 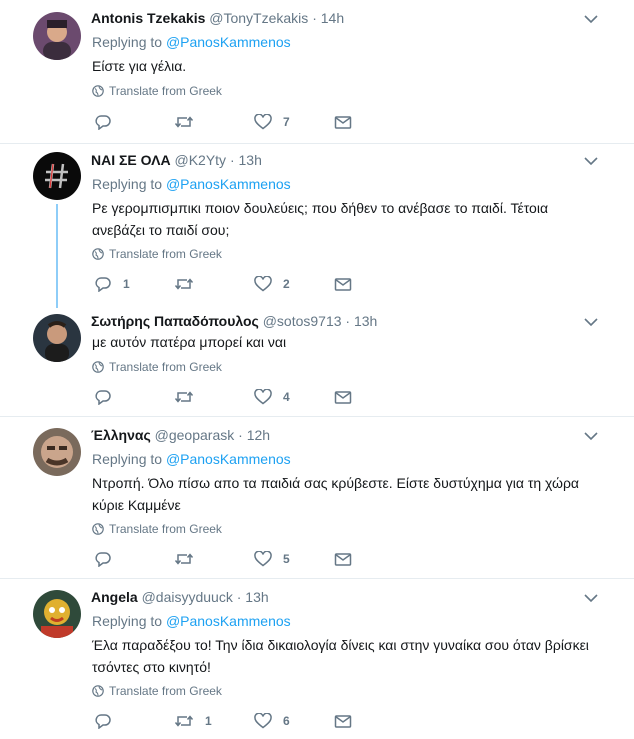 I want to click on author-name: Σωτήρης Παπαδόπουλος, so click(x=175, y=321).